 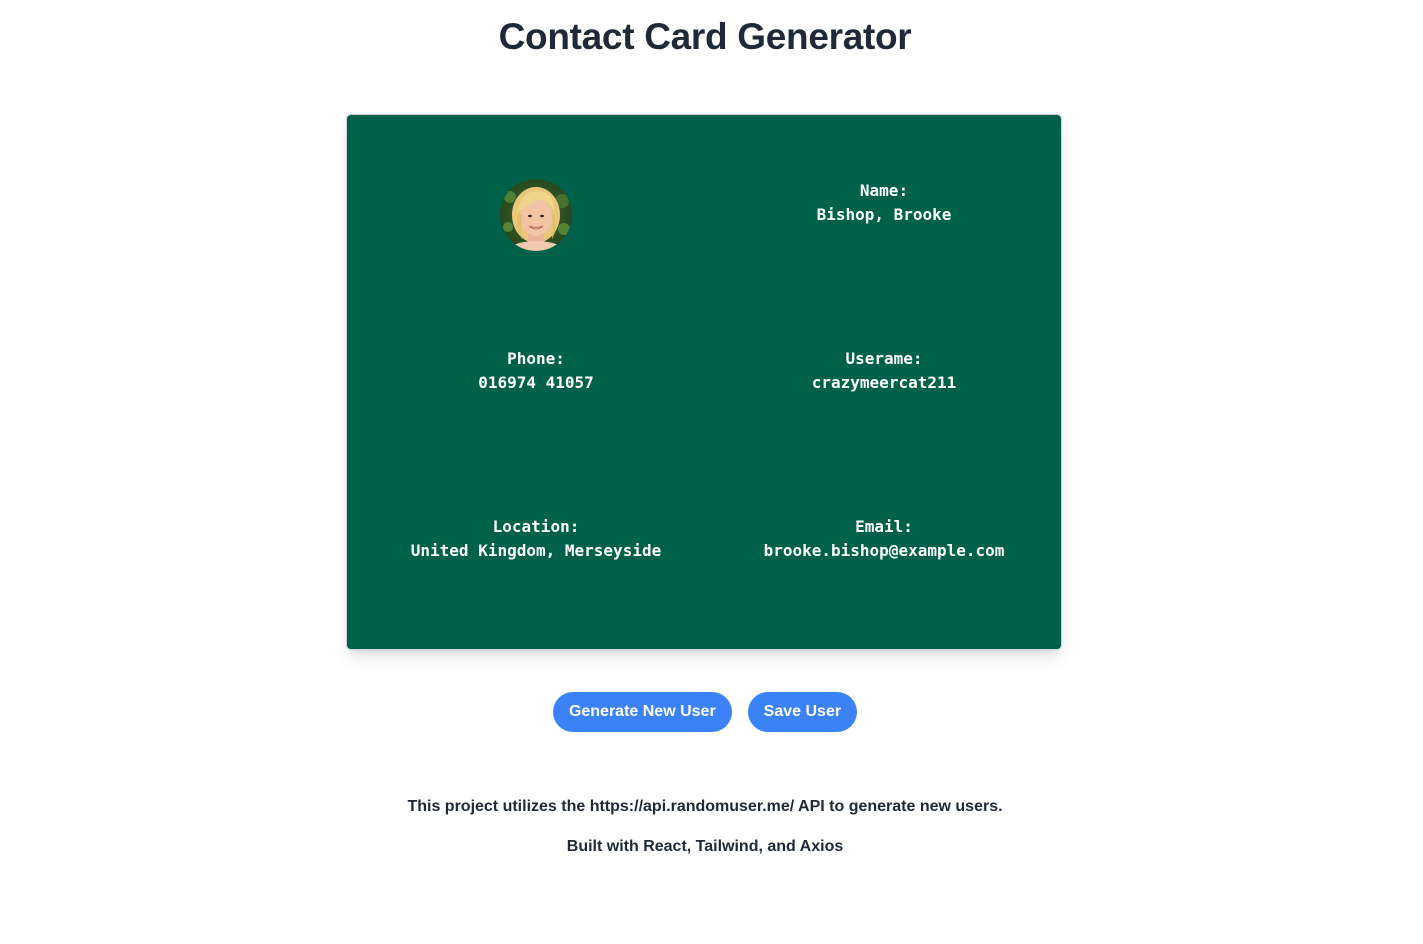 I want to click on field-location: Location: United Kingdom, Merseyside, so click(x=536, y=539).